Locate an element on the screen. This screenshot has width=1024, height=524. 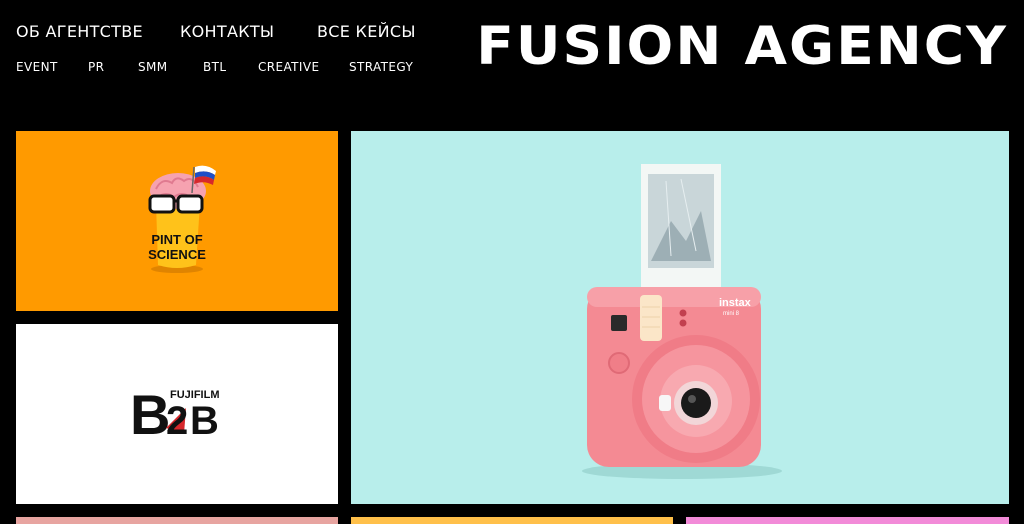
fujifilm-b2b-artwork: B 2 B FUJIFILM is located at coordinates (177, 414).